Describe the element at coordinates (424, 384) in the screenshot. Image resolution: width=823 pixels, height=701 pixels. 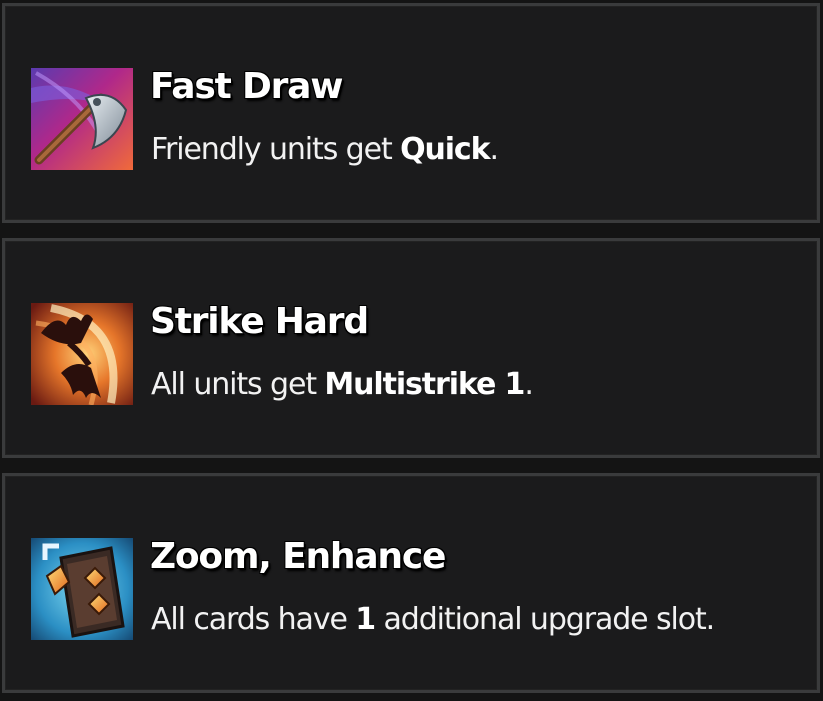
I see `keyword: Multistrike 1` at that location.